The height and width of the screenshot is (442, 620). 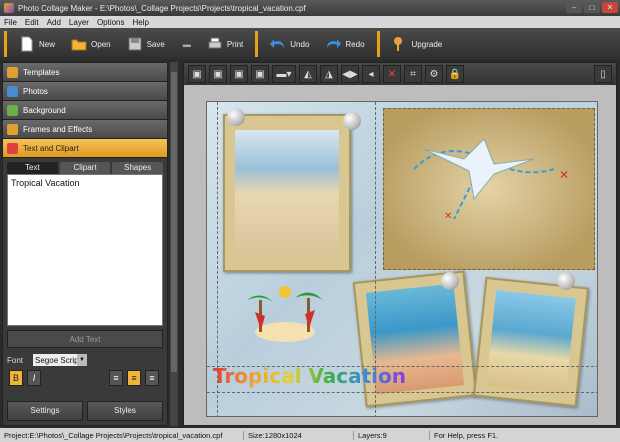 I want to click on align-right-button: ≡, so click(x=152, y=378).